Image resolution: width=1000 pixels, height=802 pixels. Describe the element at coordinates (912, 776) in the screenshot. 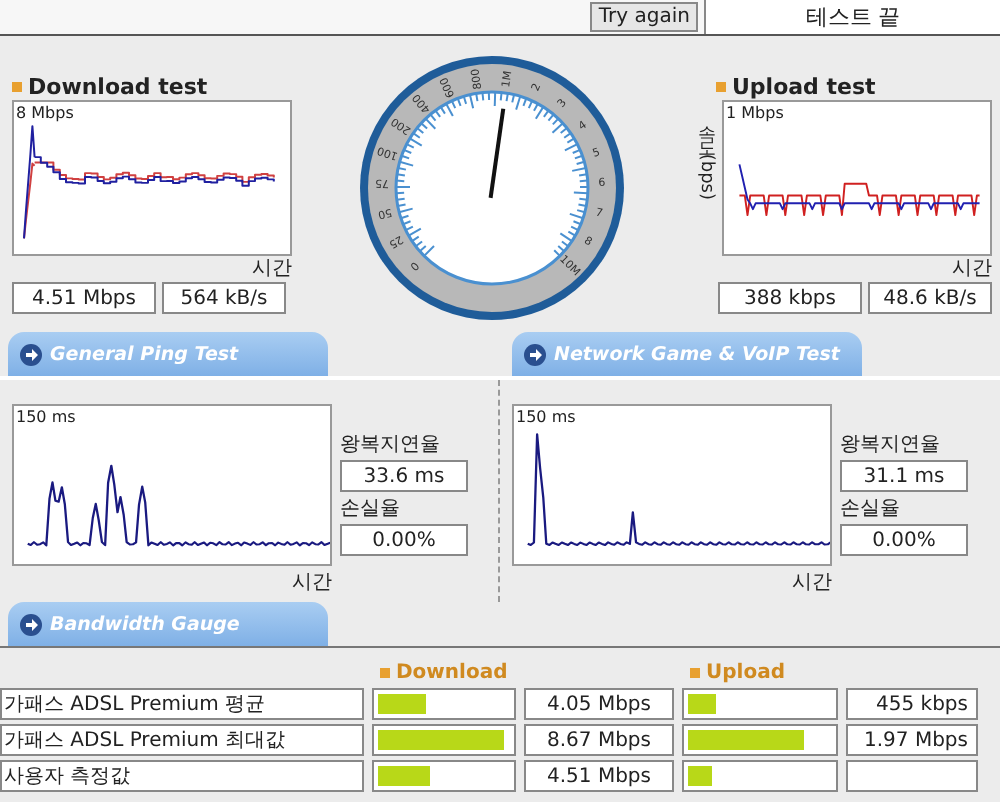

I see `speed-value` at that location.